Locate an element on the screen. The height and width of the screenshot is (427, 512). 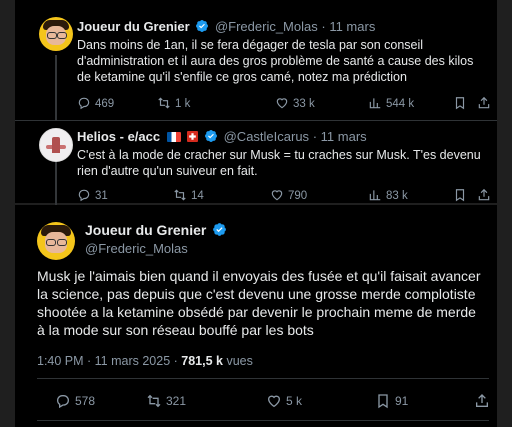
bookmark-count: 91 is located at coordinates (402, 401).